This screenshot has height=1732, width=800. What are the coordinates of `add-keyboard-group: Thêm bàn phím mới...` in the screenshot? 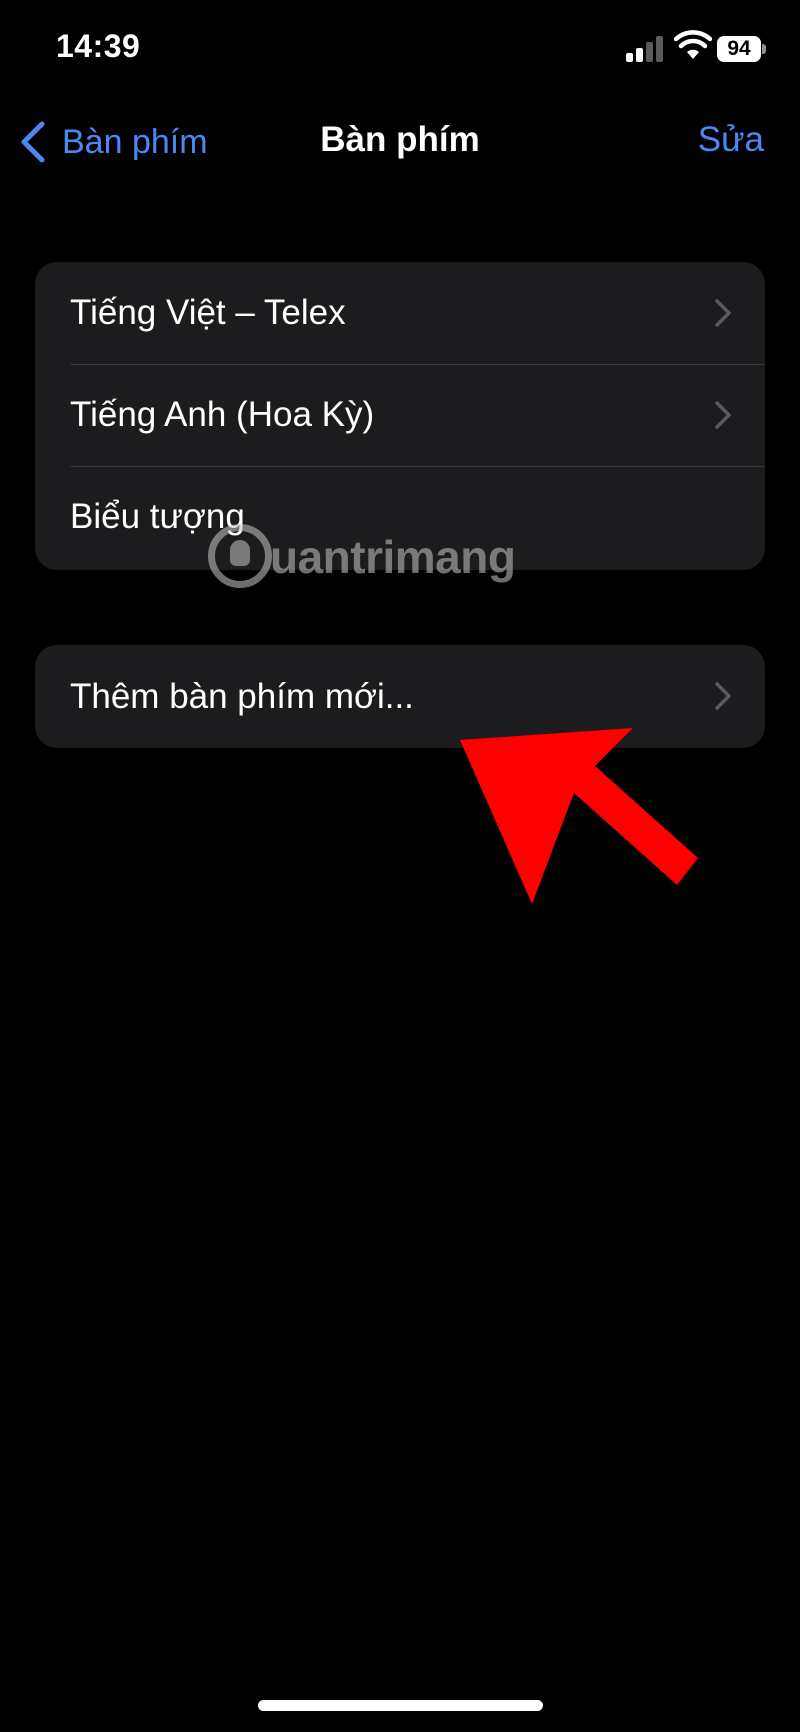 It's located at (400, 696).